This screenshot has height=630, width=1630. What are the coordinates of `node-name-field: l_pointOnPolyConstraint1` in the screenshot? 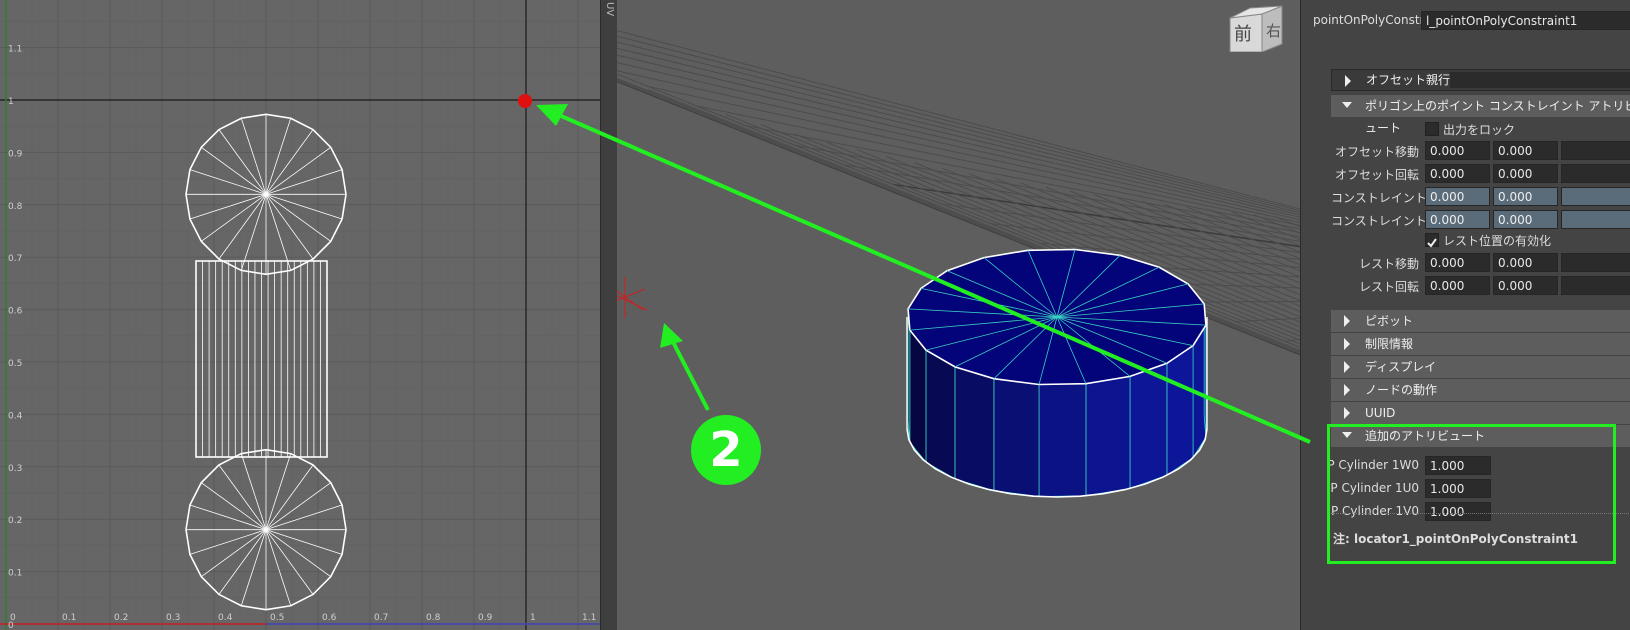 It's located at (1525, 20).